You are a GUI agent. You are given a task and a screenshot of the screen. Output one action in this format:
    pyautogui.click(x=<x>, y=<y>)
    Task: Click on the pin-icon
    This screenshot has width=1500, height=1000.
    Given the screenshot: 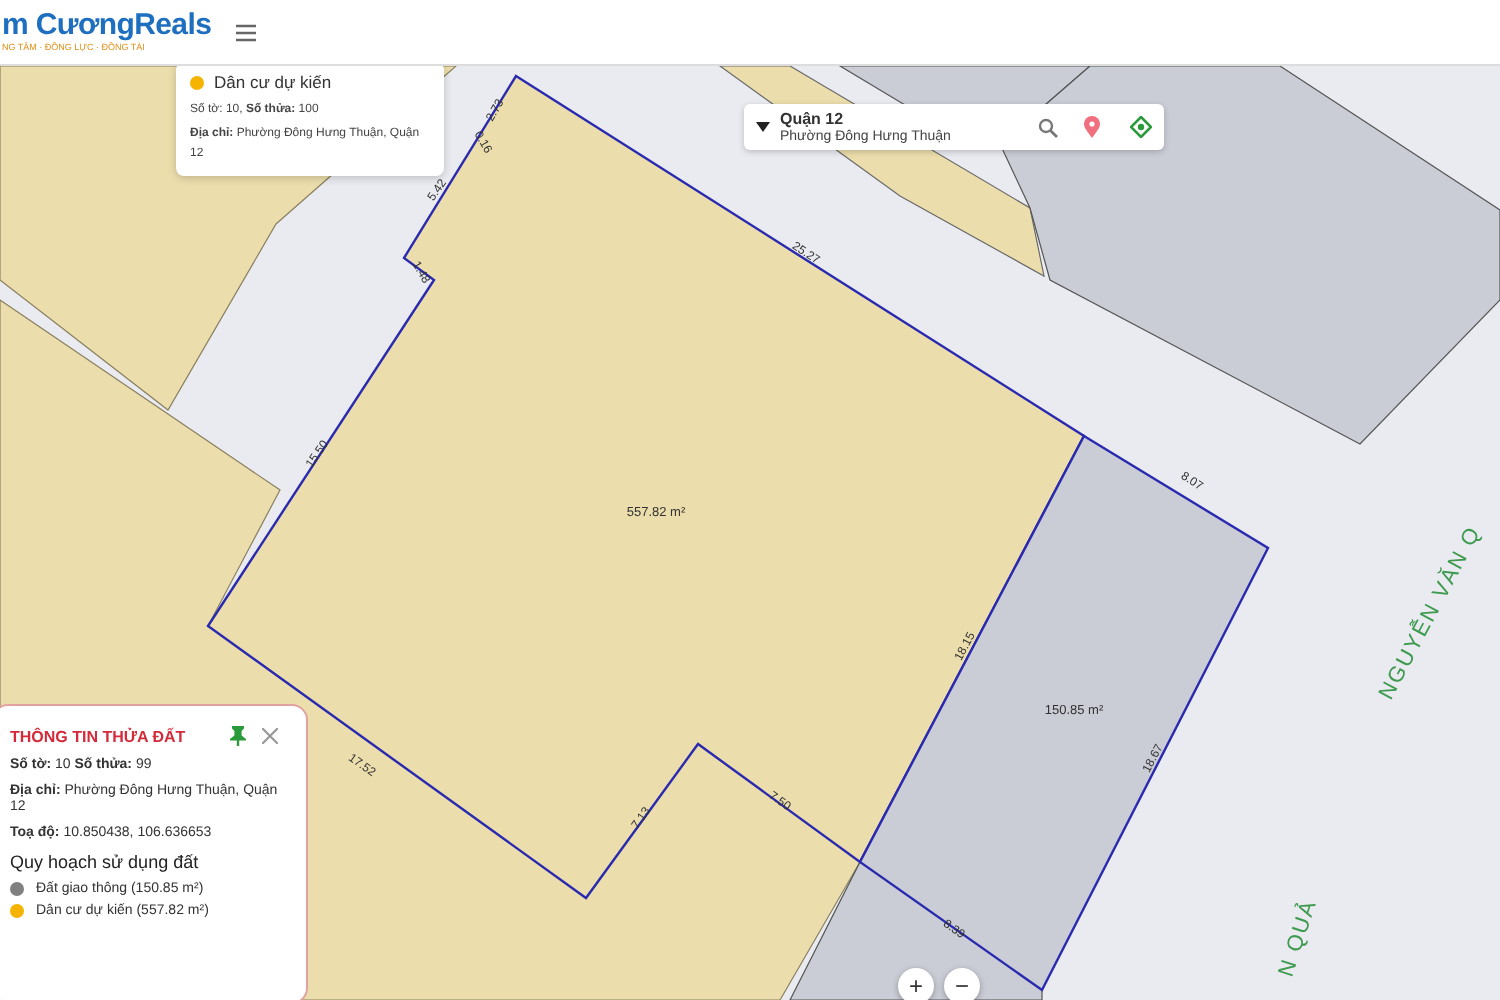 What is the action you would take?
    pyautogui.click(x=238, y=736)
    